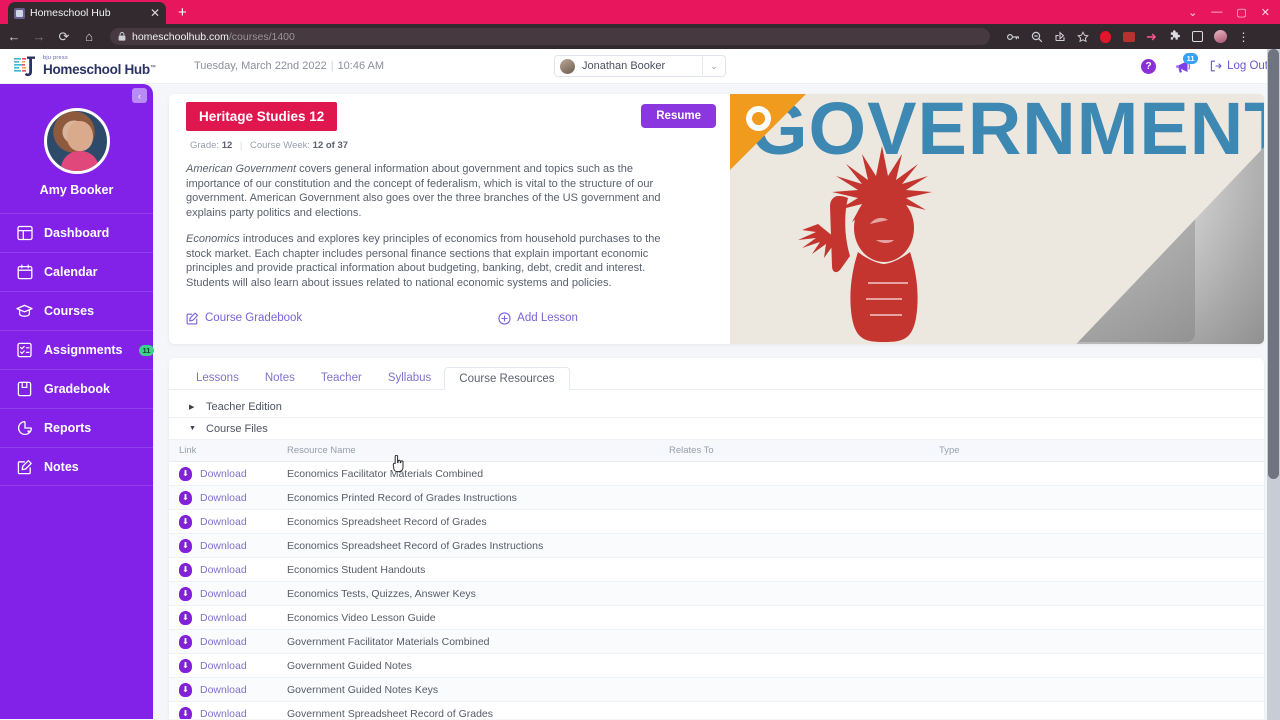  I want to click on sidebar-item-assignments: Assignments 11, so click(77, 349).